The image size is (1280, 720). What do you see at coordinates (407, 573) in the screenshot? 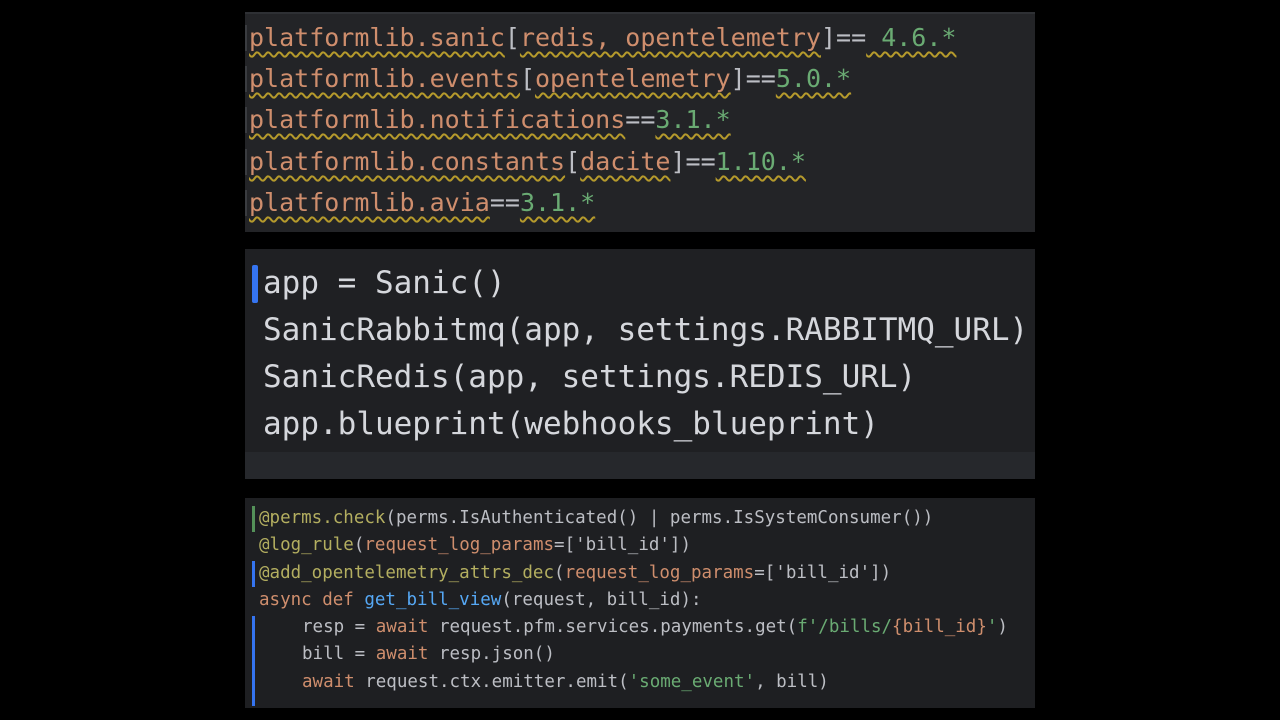
I see `decorator-name: @add_opentelemetry_attrs_dec` at bounding box center [407, 573].